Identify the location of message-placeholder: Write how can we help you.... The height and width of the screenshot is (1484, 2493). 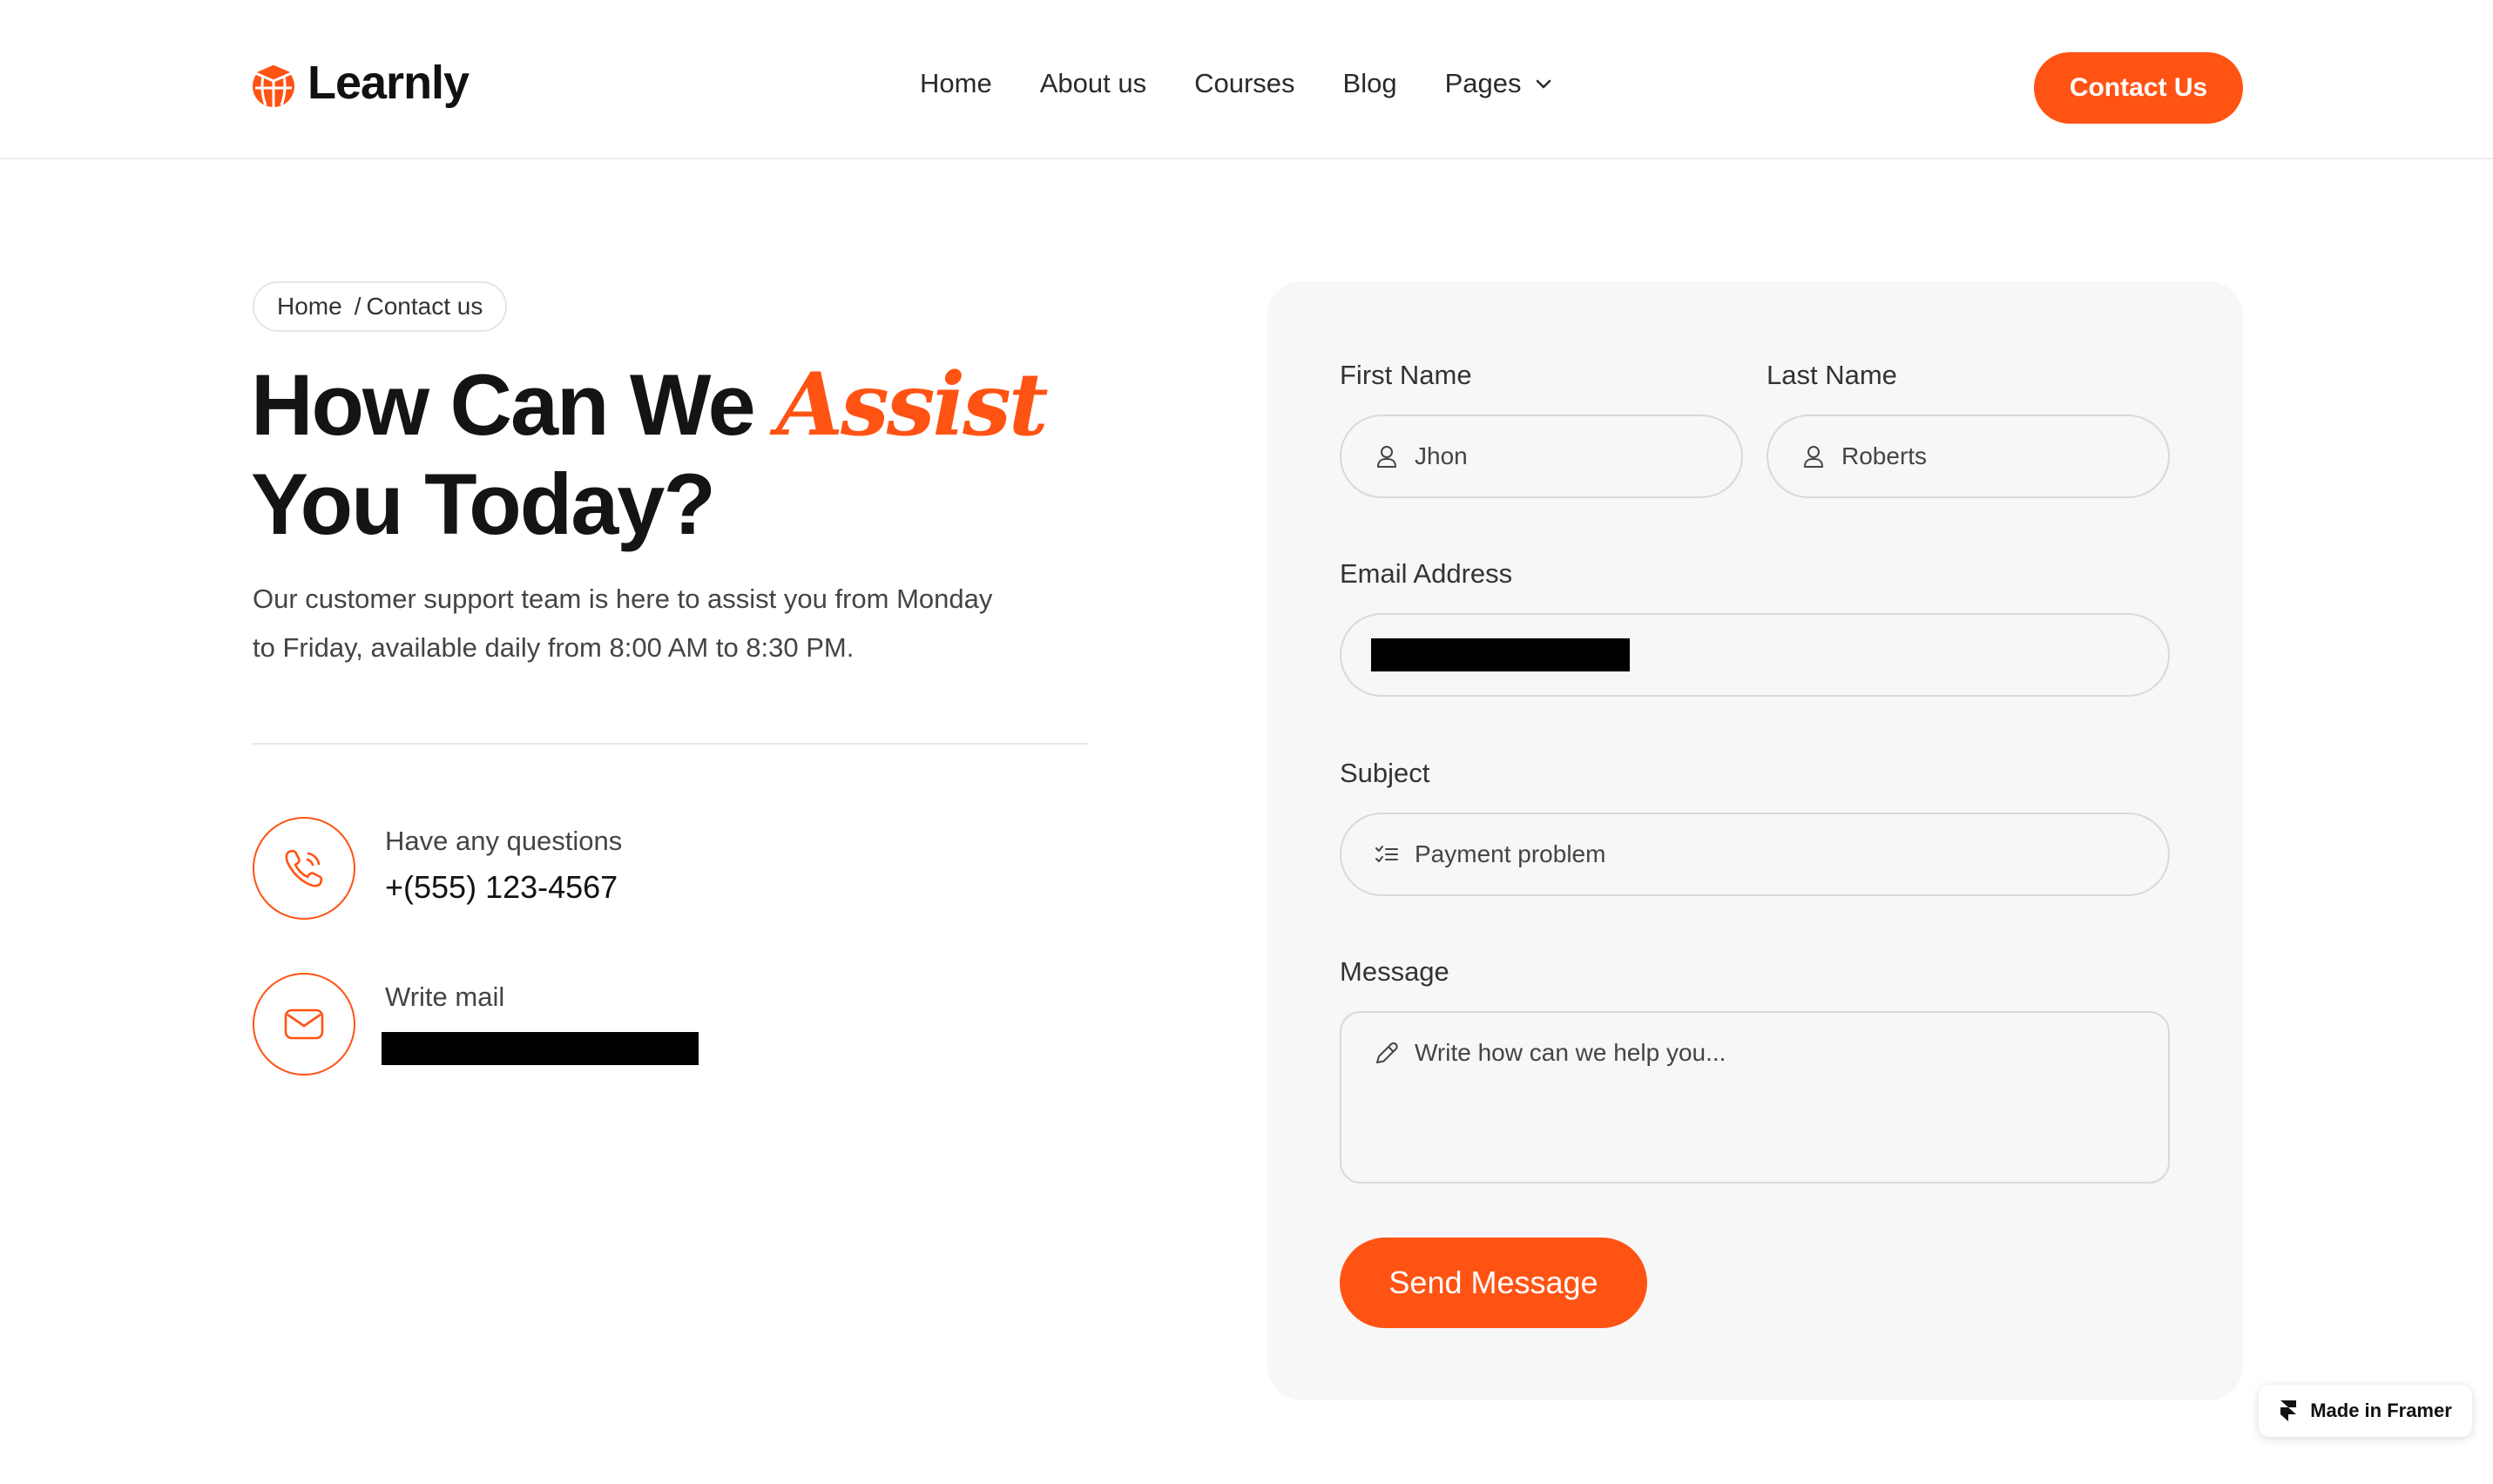
(1571, 1053).